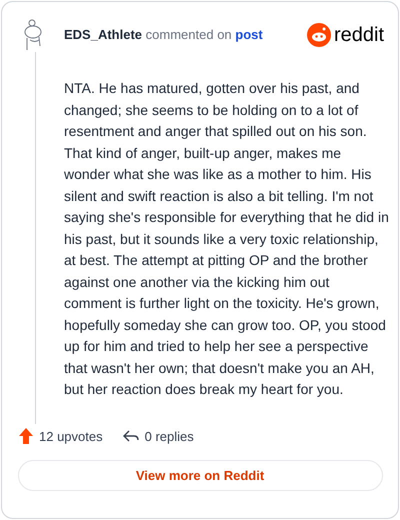 Image resolution: width=400 pixels, height=520 pixels. What do you see at coordinates (71, 437) in the screenshot?
I see `upvote-count: 12 upvotes` at bounding box center [71, 437].